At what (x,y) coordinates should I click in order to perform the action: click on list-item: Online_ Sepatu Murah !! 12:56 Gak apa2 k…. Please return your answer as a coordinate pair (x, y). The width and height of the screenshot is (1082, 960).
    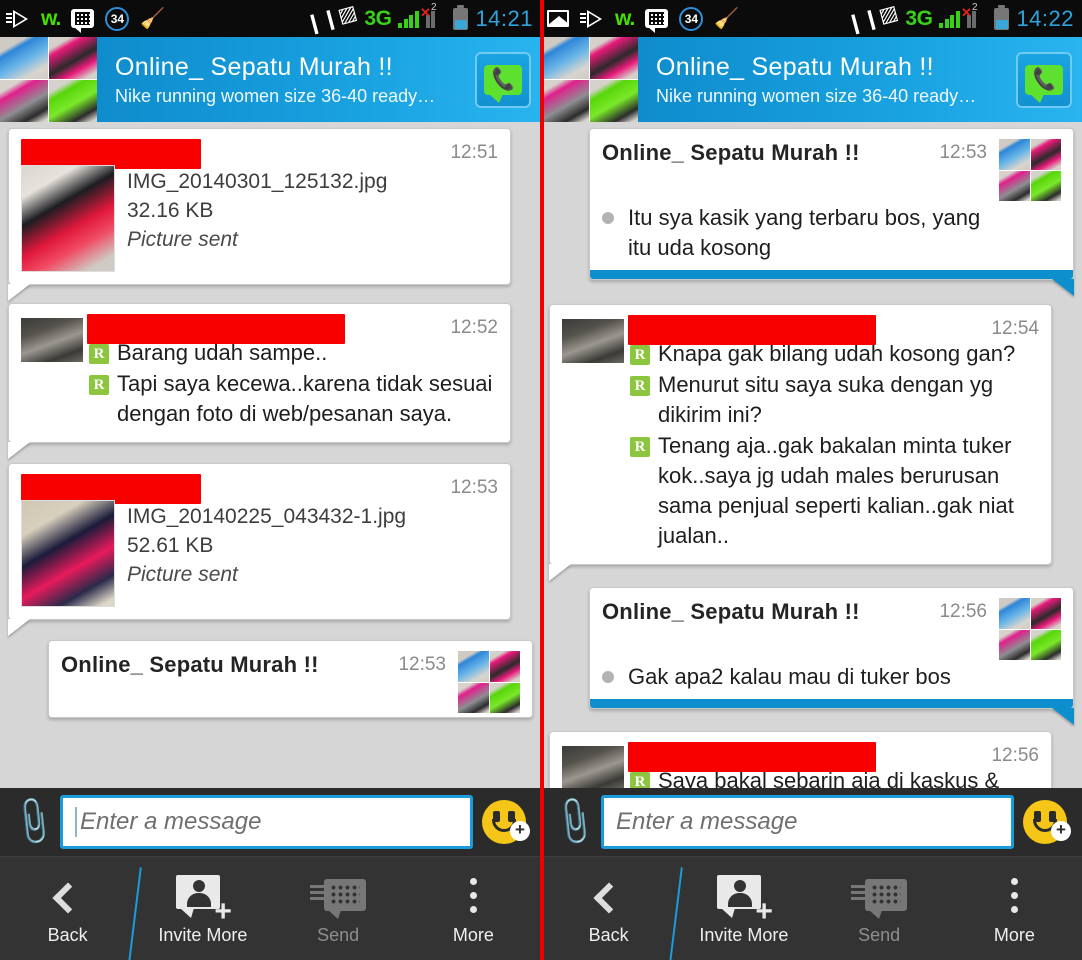
    Looking at the image, I should click on (811, 656).